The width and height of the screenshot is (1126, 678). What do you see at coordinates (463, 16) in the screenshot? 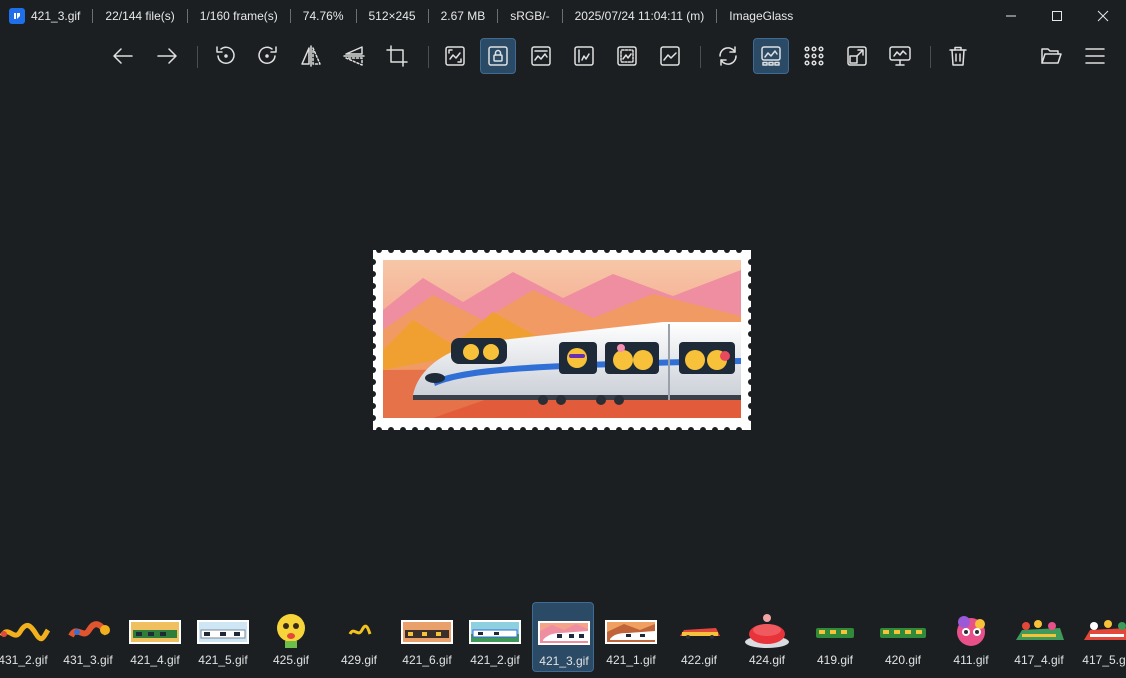
I see `title-file-size: 2.67 MB` at bounding box center [463, 16].